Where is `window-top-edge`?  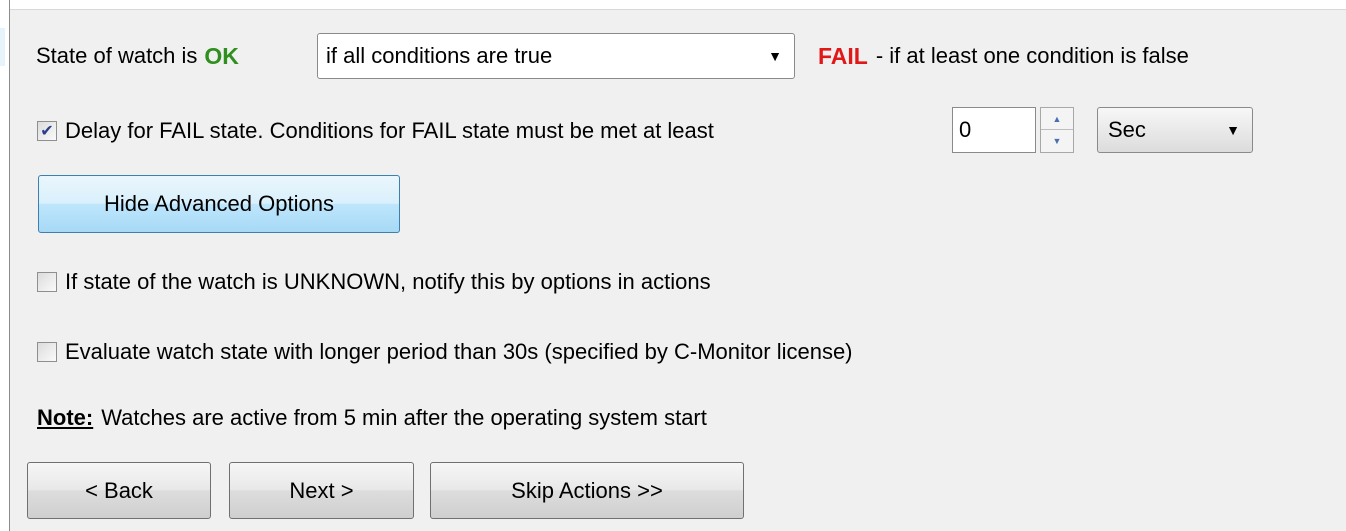
window-top-edge is located at coordinates (673, 5).